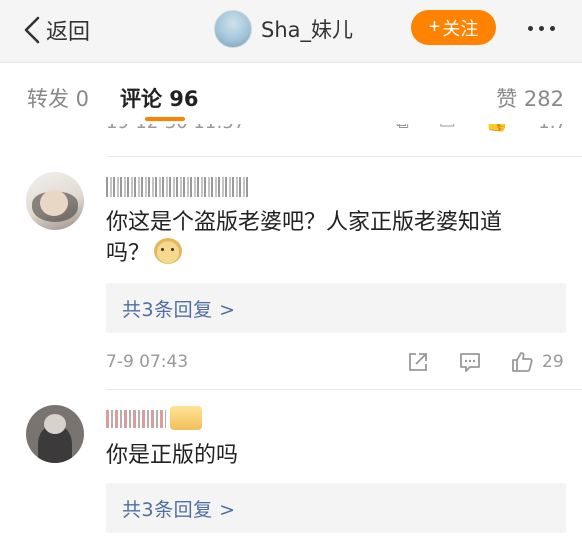 Image resolution: width=582 pixels, height=538 pixels. Describe the element at coordinates (304, 222) in the screenshot. I see `comment-text-line: 你这是个盗版老婆吧？人家正版老婆知道` at that location.